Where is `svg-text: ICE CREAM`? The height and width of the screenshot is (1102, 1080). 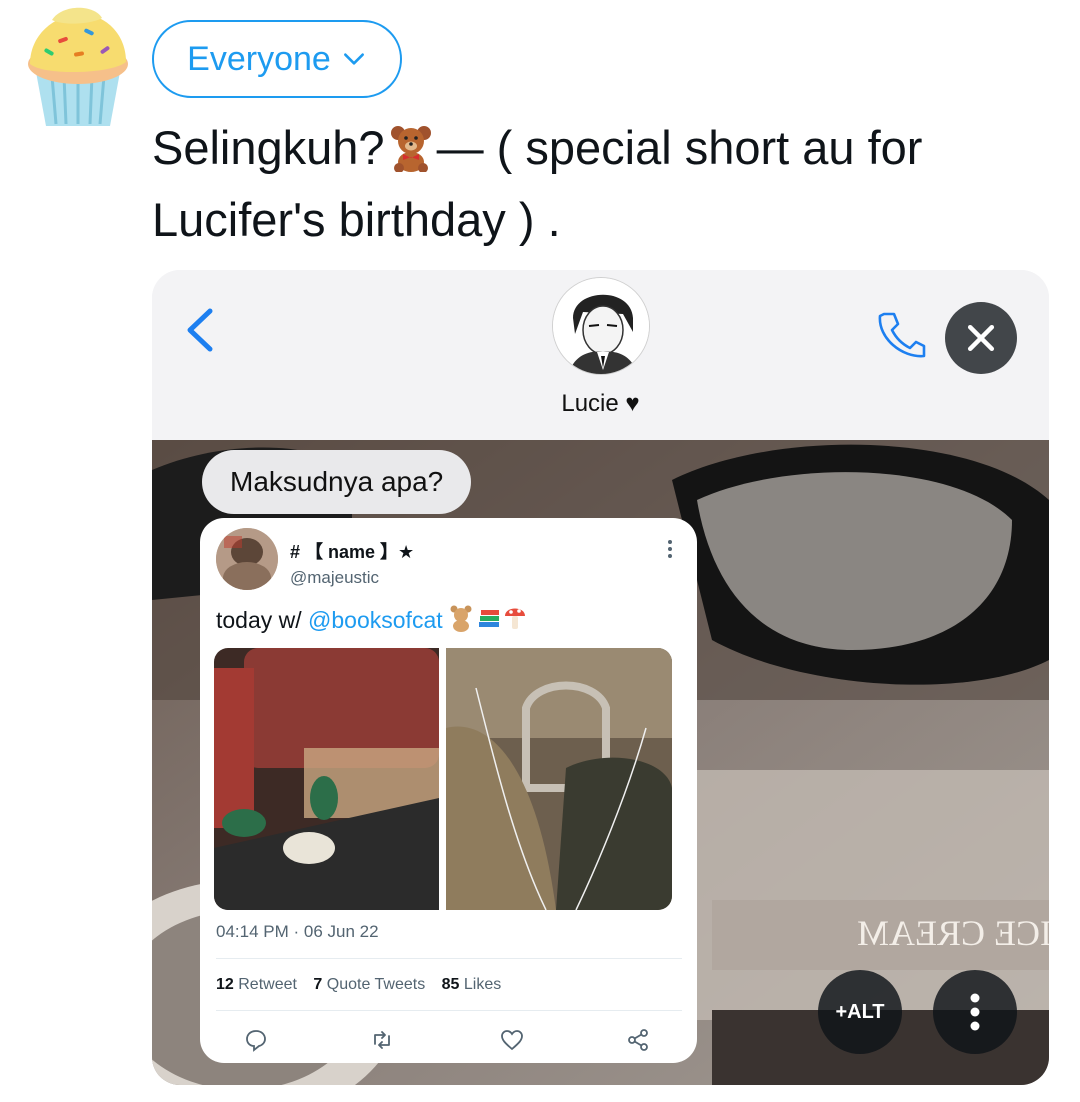 svg-text: ICE CREAM is located at coordinates (953, 933).